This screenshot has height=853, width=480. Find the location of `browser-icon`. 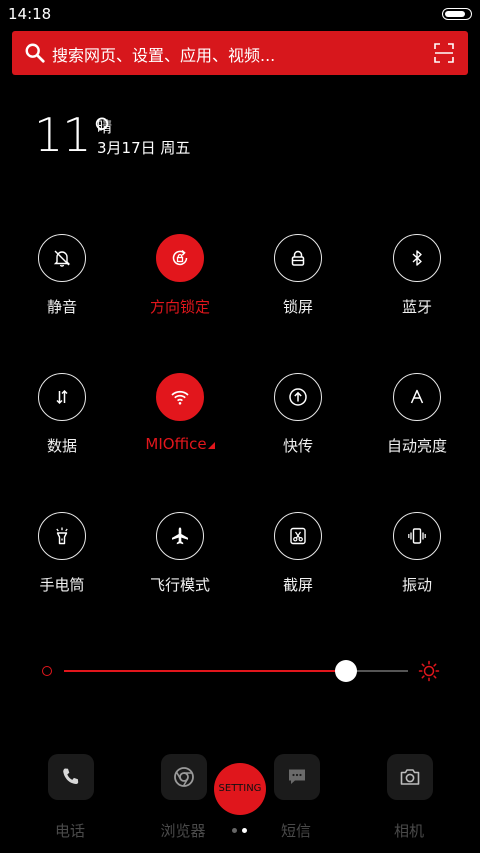

browser-icon is located at coordinates (184, 777).